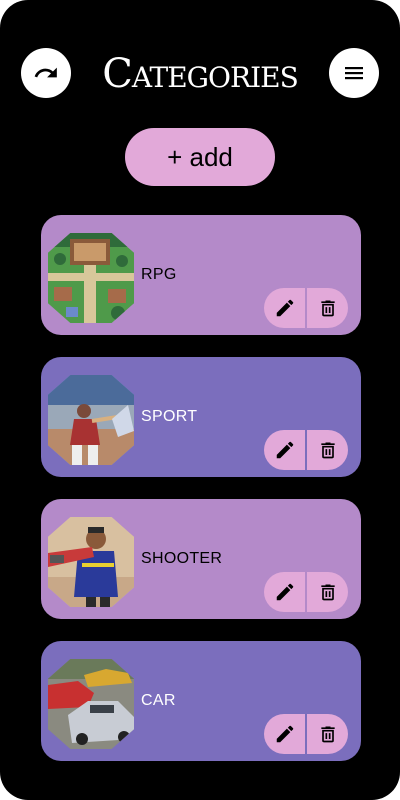  What do you see at coordinates (201, 417) in the screenshot?
I see `category-card-sport: SPORT` at bounding box center [201, 417].